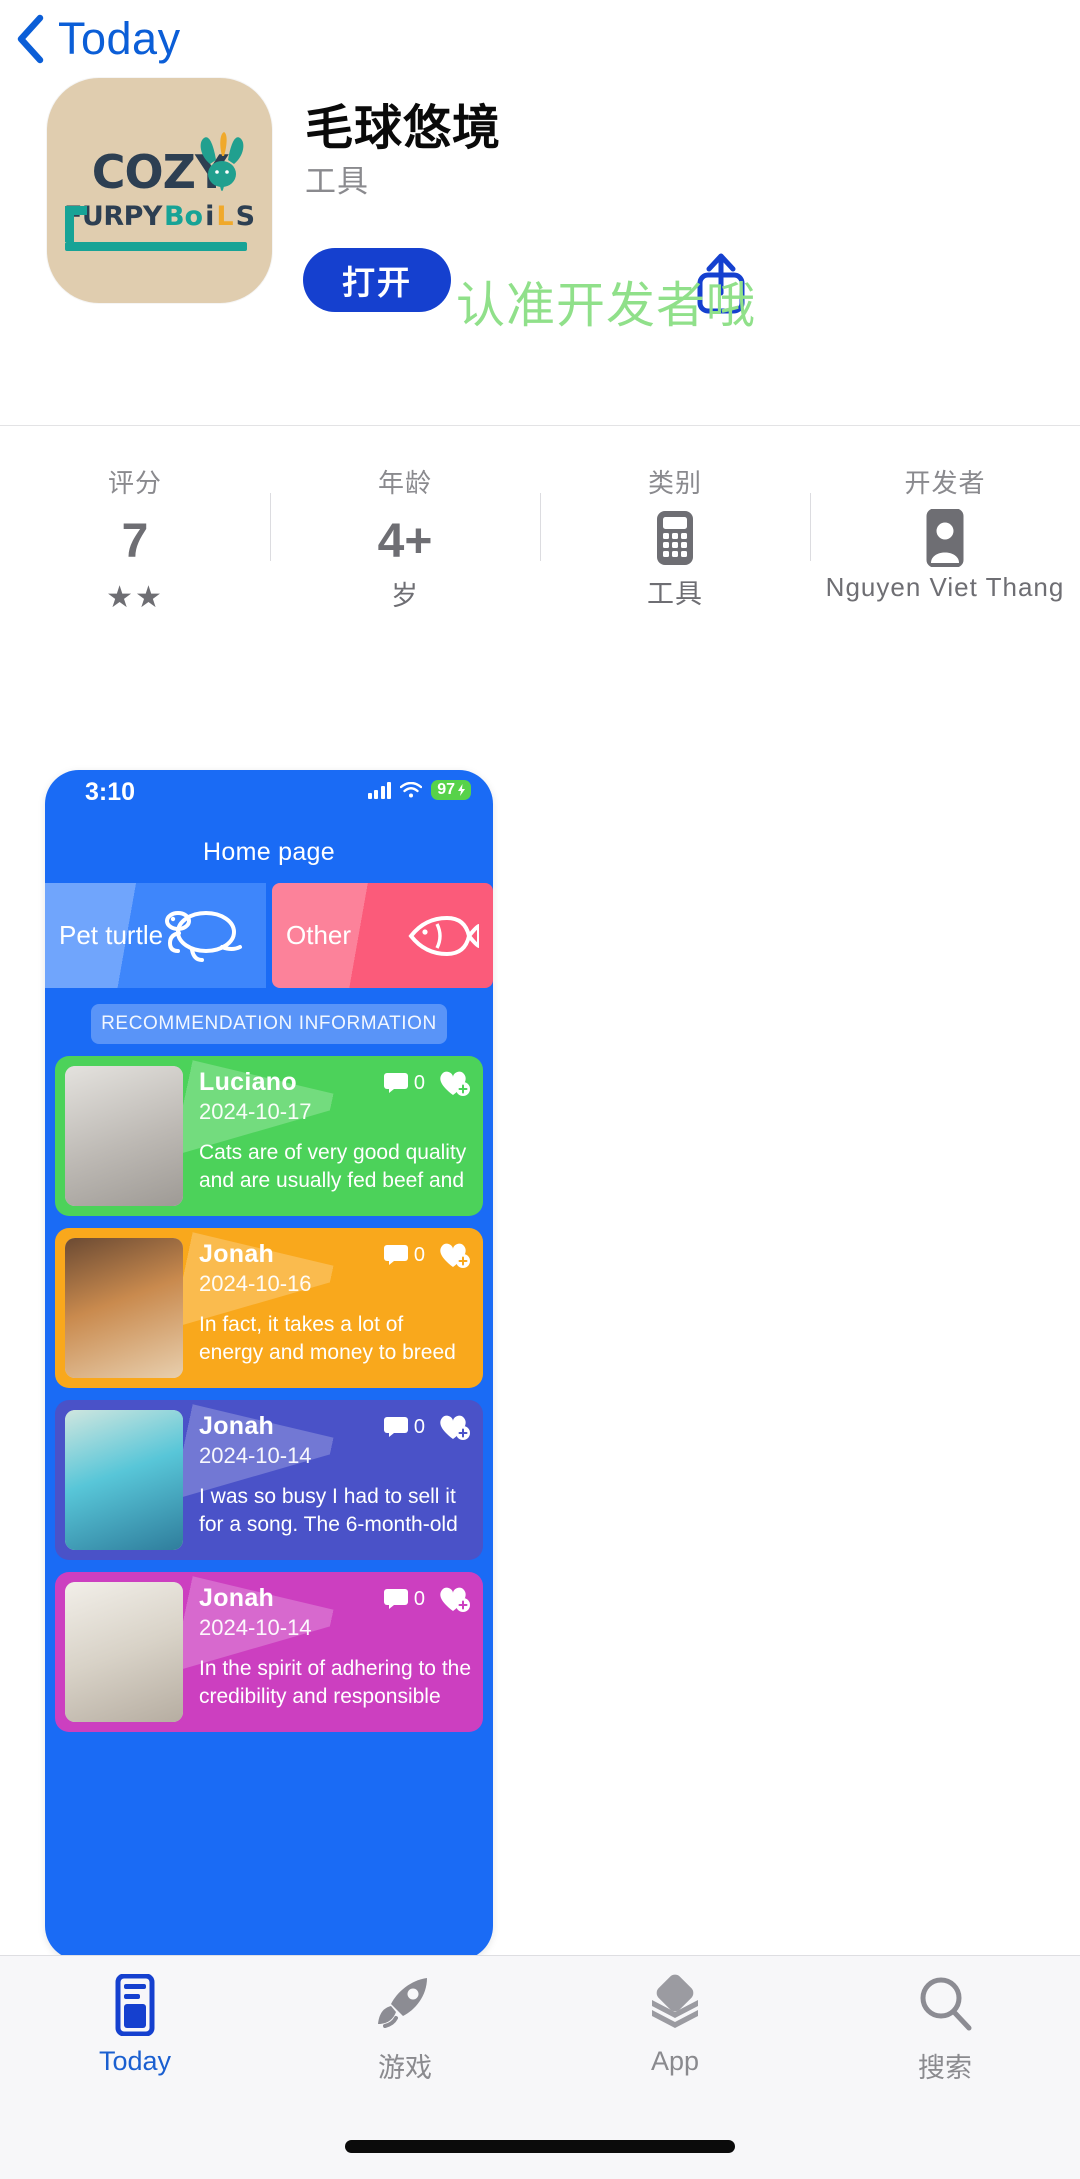 Image resolution: width=1080 pixels, height=2179 pixels. I want to click on app-icon: COZY FURPY Bo i L S, so click(159, 190).